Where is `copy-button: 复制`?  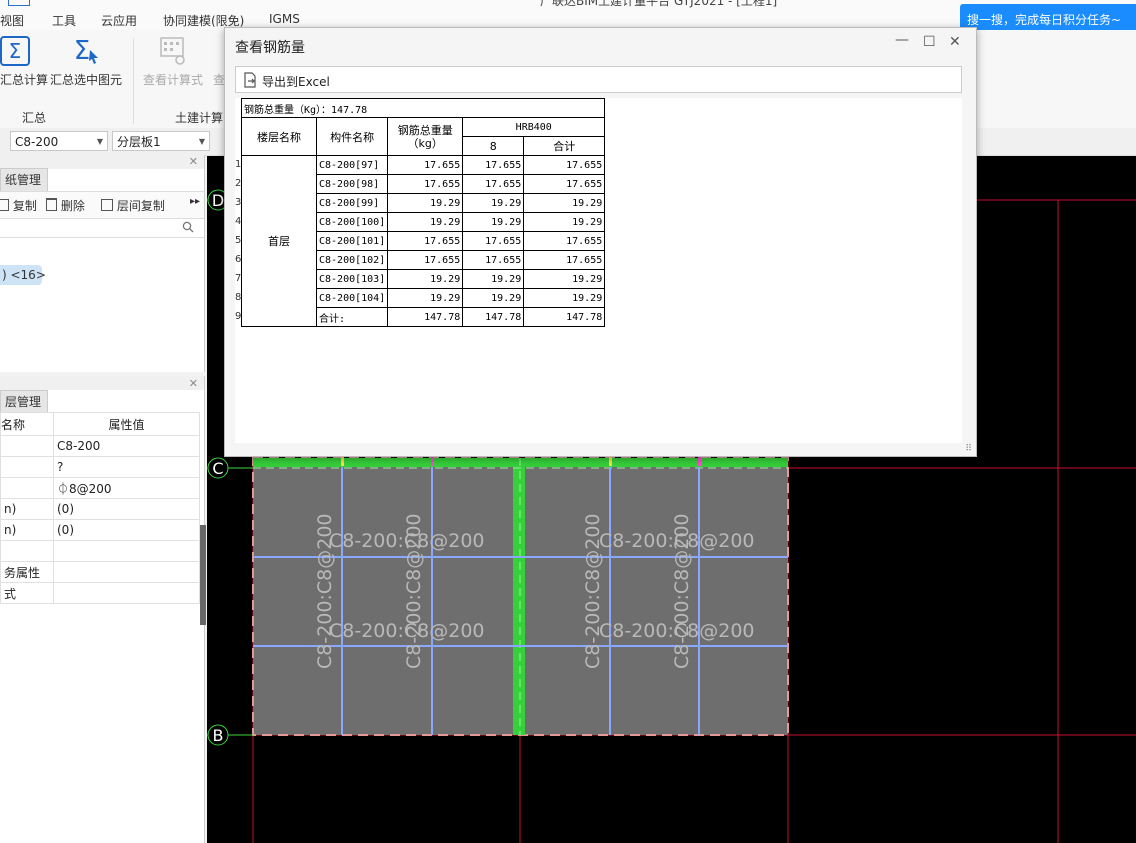
copy-button: 复制 is located at coordinates (18, 205).